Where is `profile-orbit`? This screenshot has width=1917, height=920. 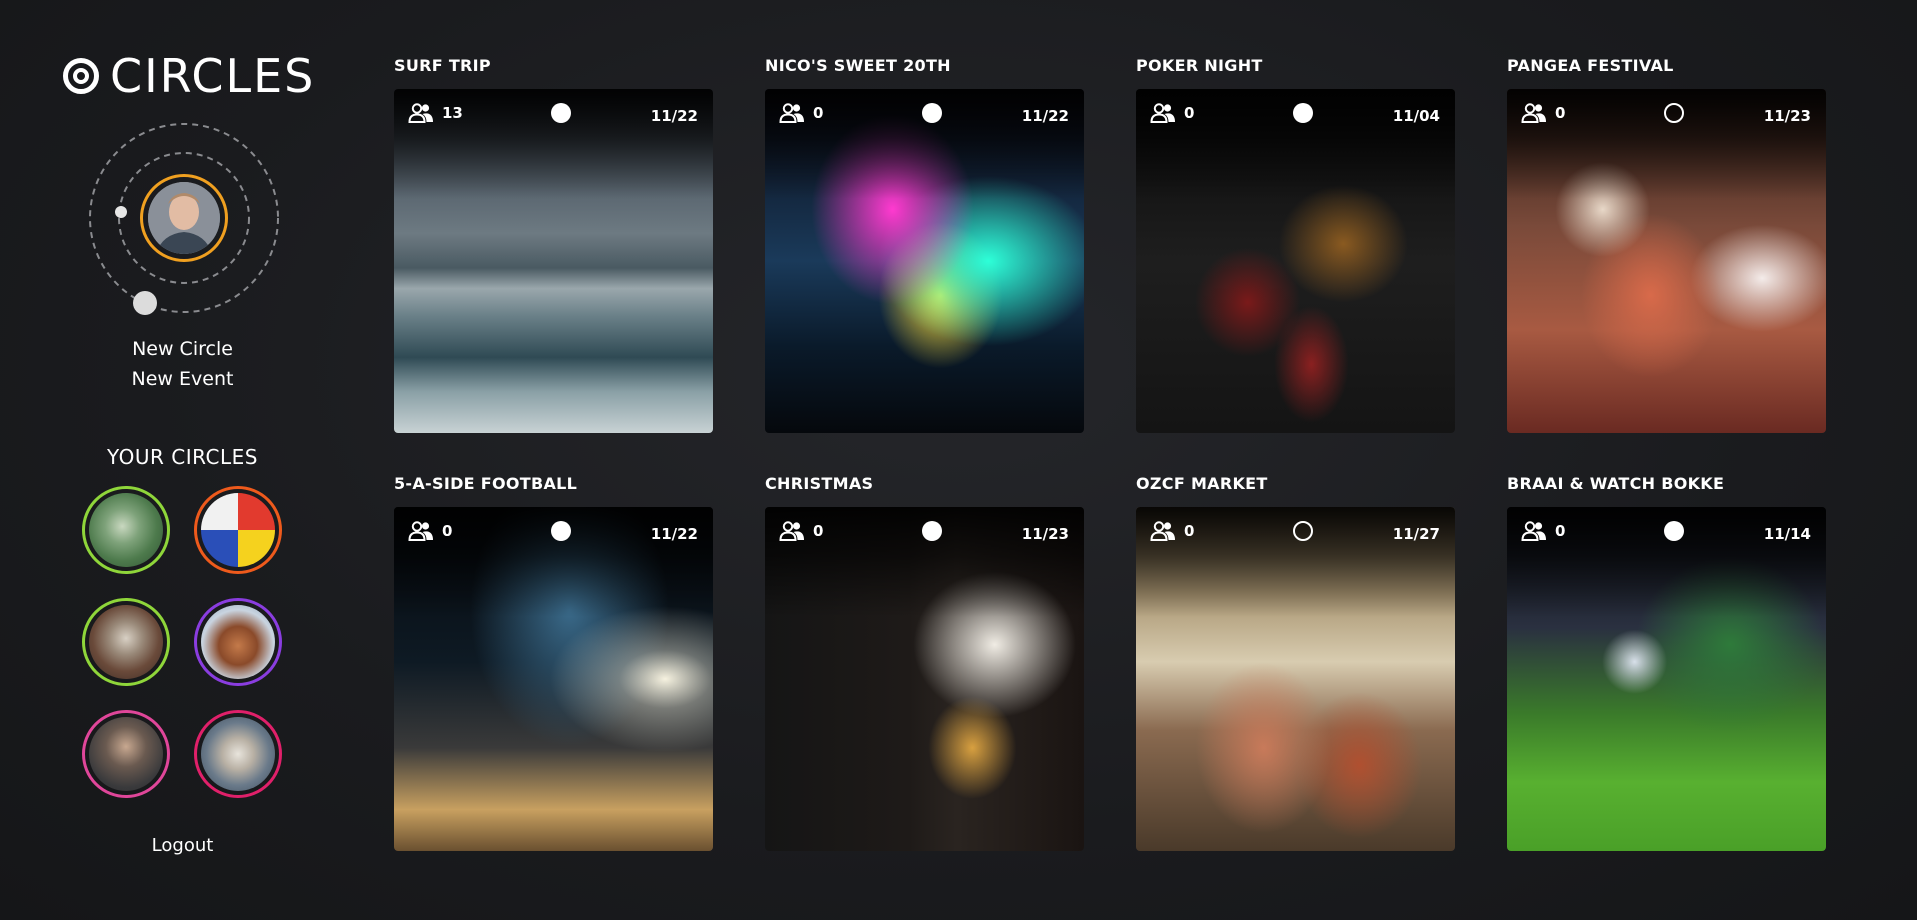 profile-orbit is located at coordinates (184, 218).